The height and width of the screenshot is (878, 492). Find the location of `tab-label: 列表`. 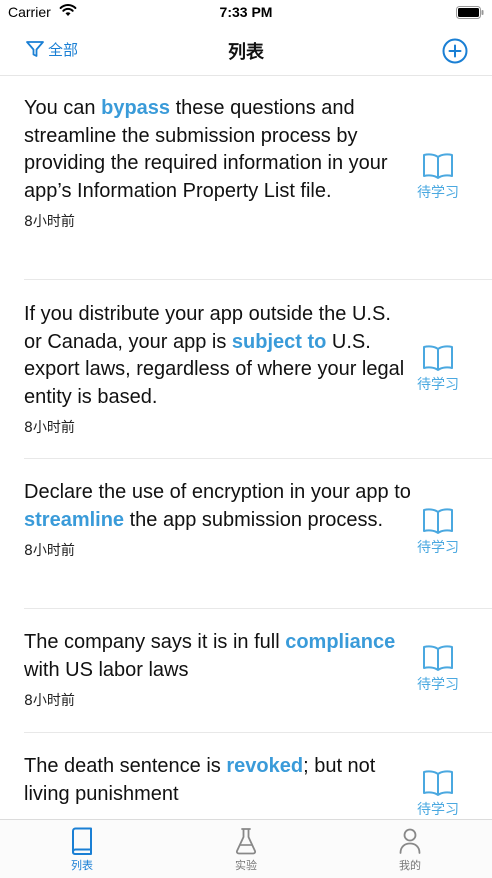

tab-label: 列表 is located at coordinates (82, 865).